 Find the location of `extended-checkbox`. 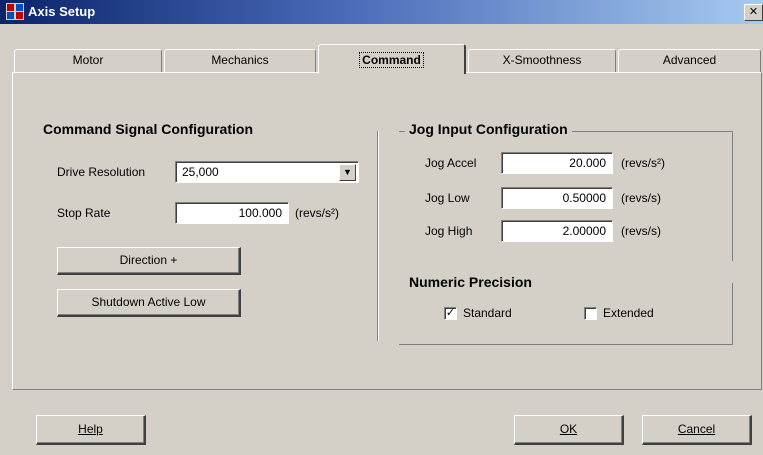

extended-checkbox is located at coordinates (590, 313).